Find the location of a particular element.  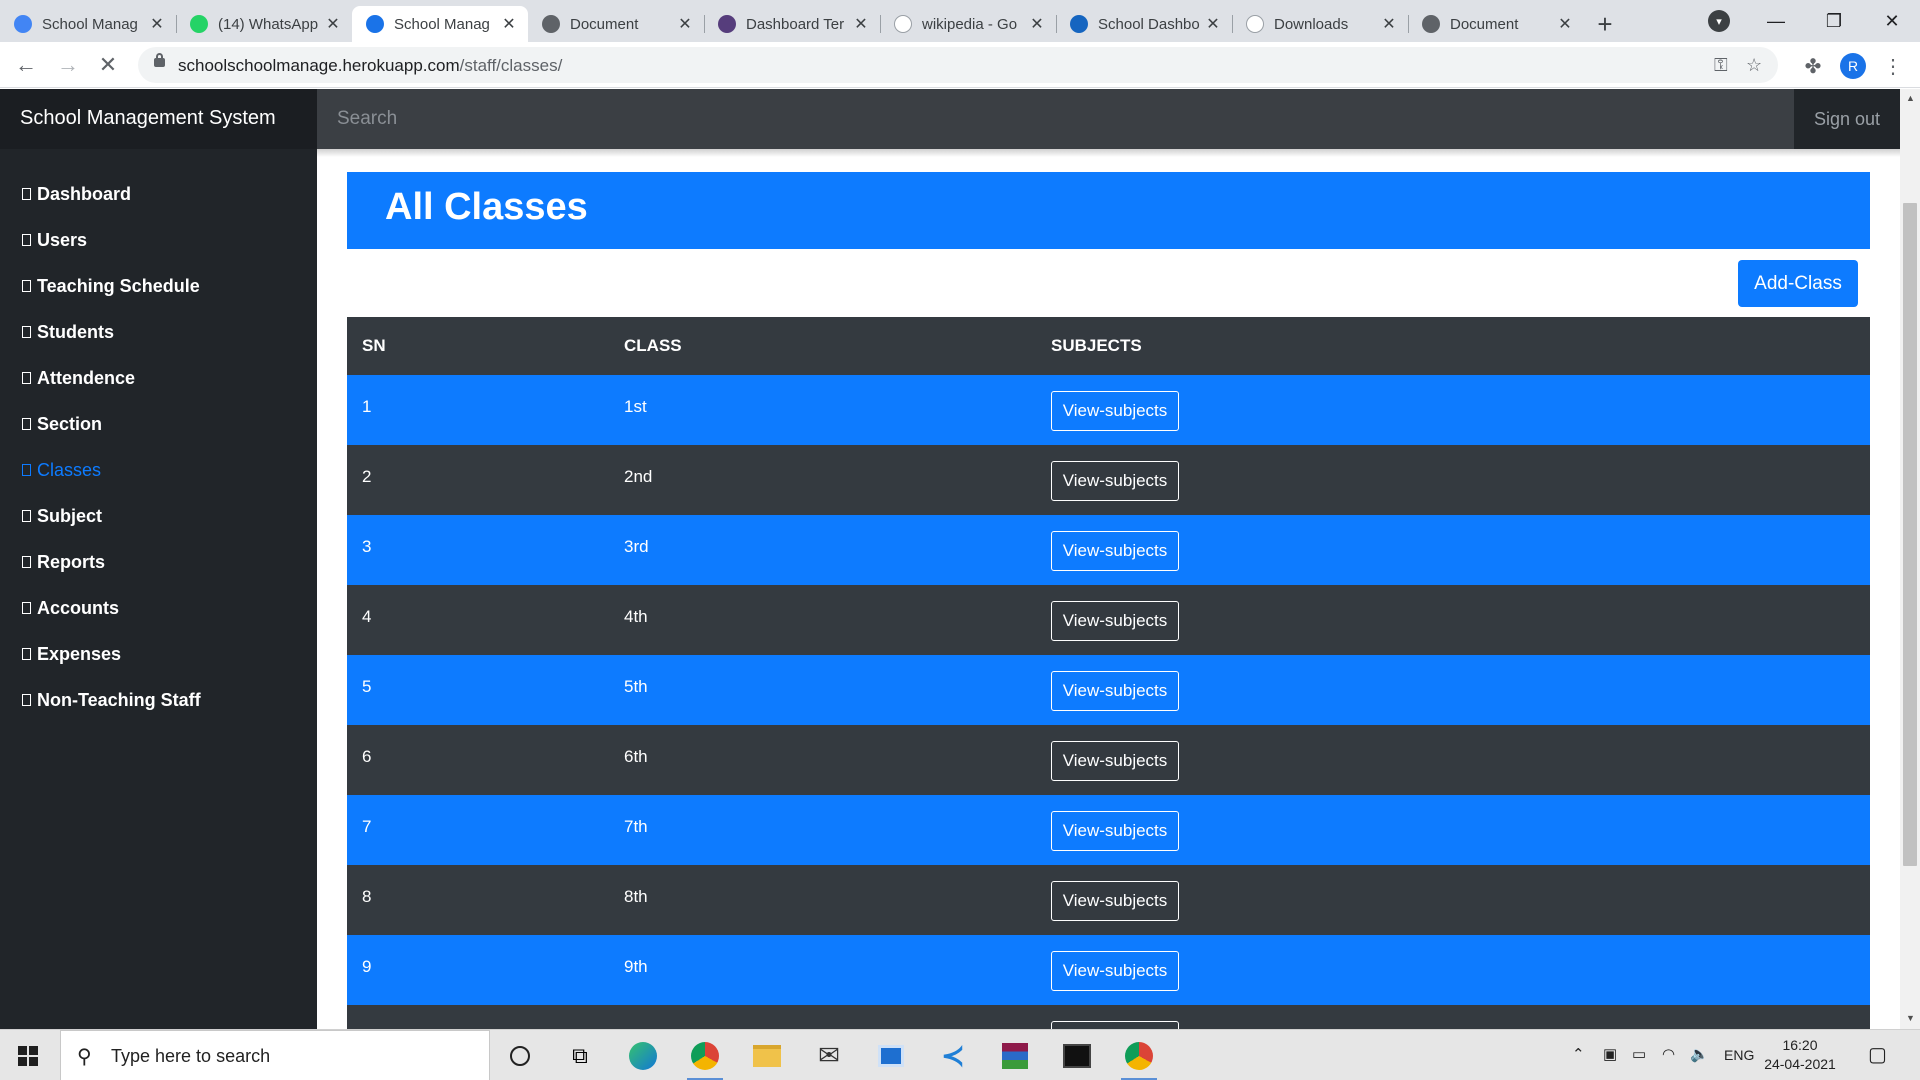

minimize-button: — is located at coordinates (1776, 21).